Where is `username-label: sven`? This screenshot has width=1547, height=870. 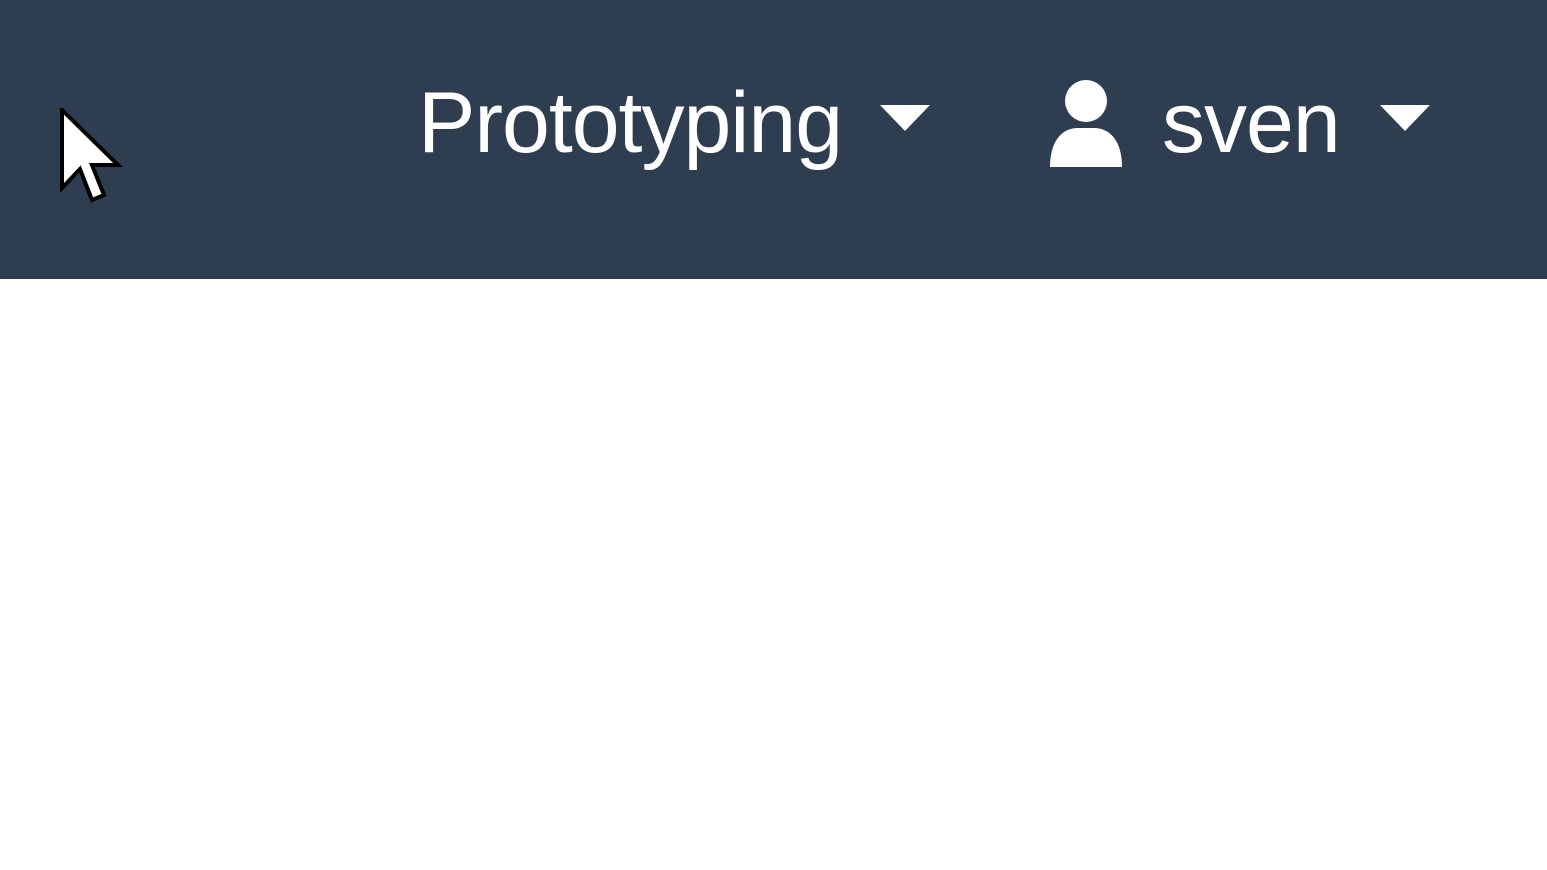 username-label: sven is located at coordinates (1251, 123).